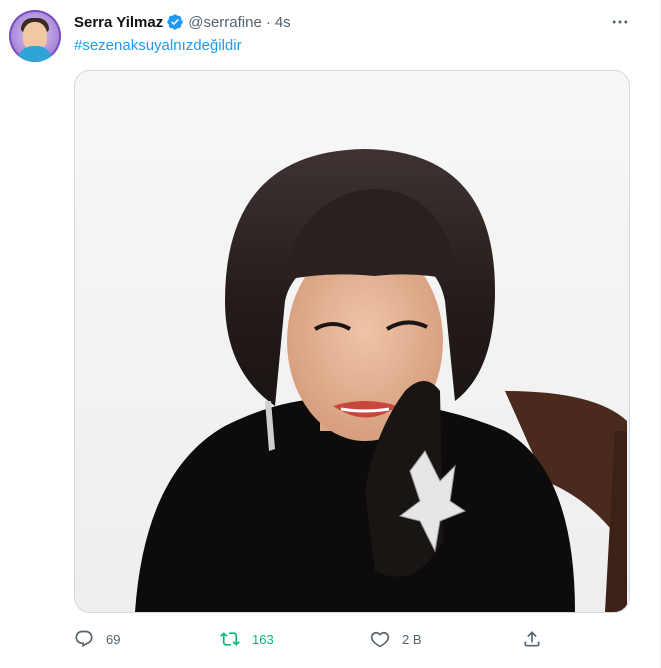 The image size is (661, 668). I want to click on like-count: 2 B, so click(412, 639).